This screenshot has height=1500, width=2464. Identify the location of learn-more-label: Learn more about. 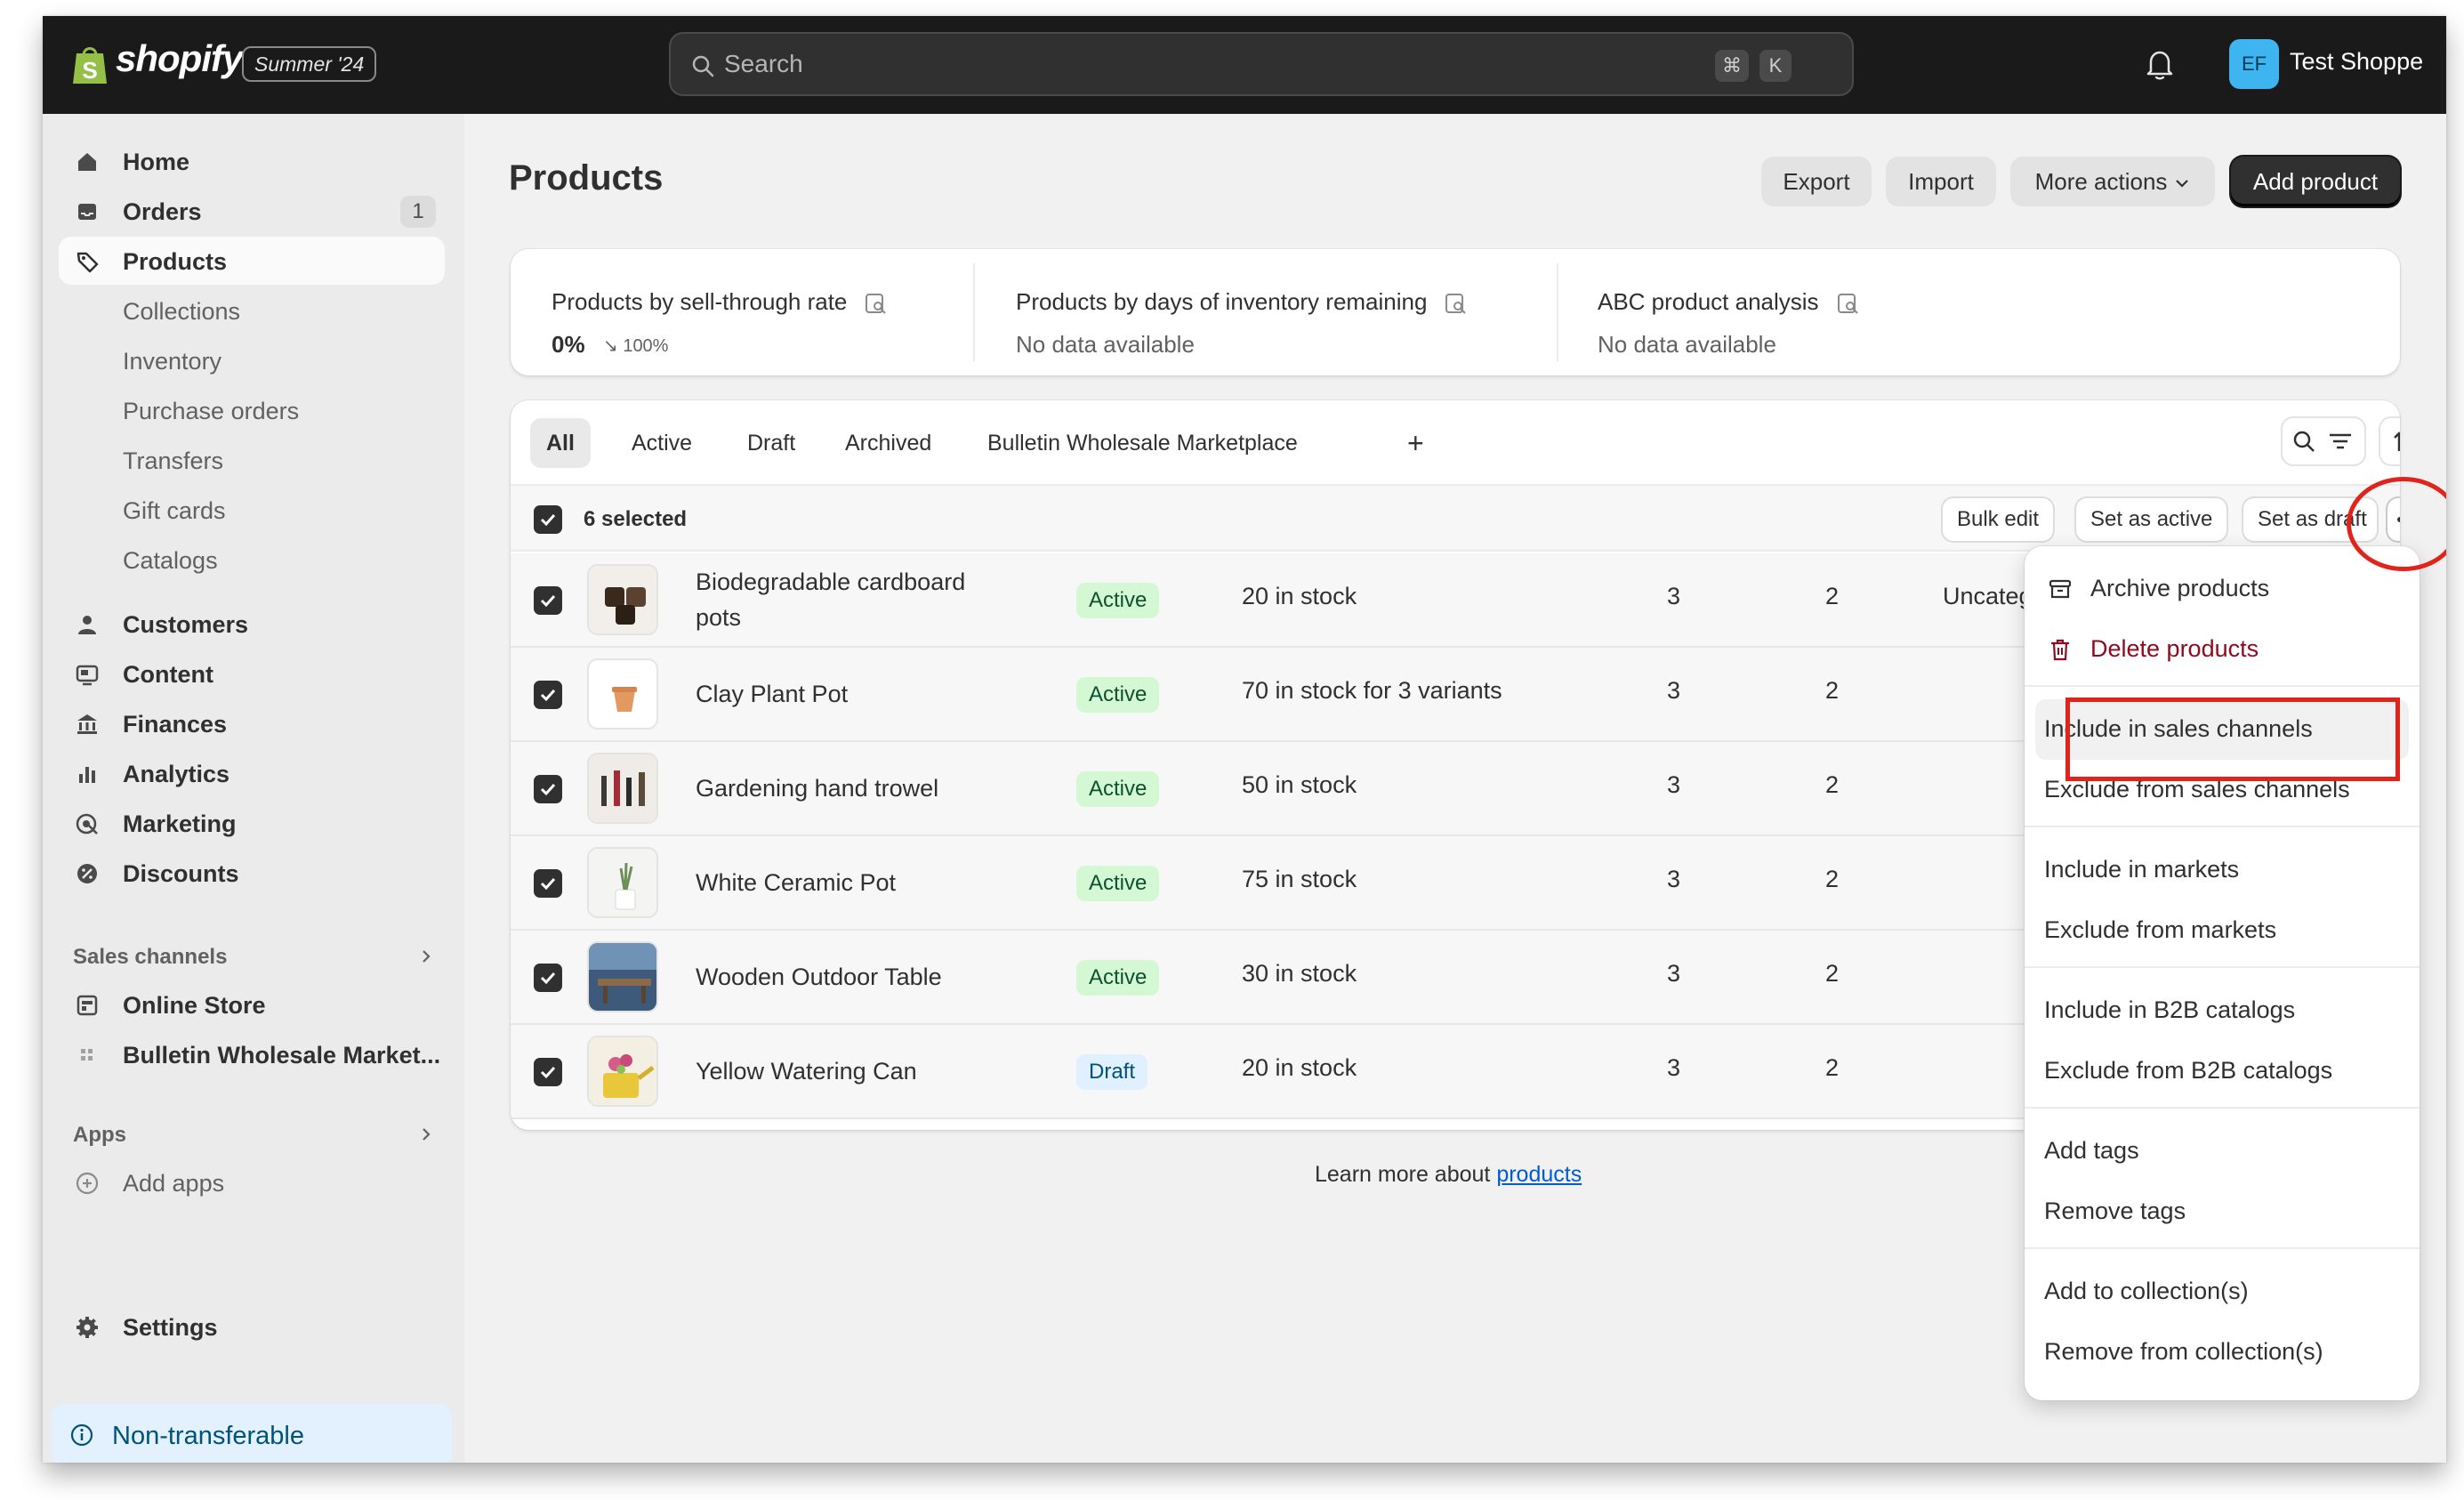
(1403, 1175).